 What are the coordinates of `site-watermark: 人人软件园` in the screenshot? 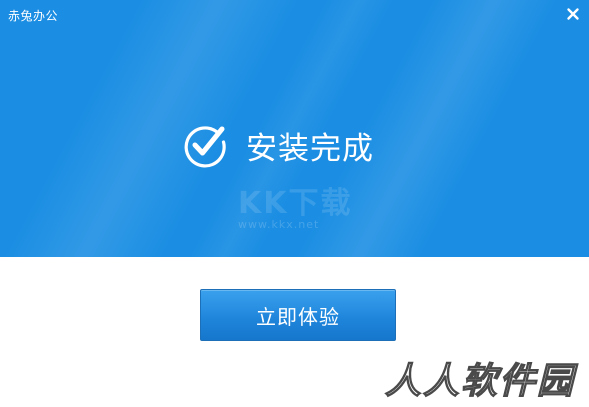 It's located at (479, 380).